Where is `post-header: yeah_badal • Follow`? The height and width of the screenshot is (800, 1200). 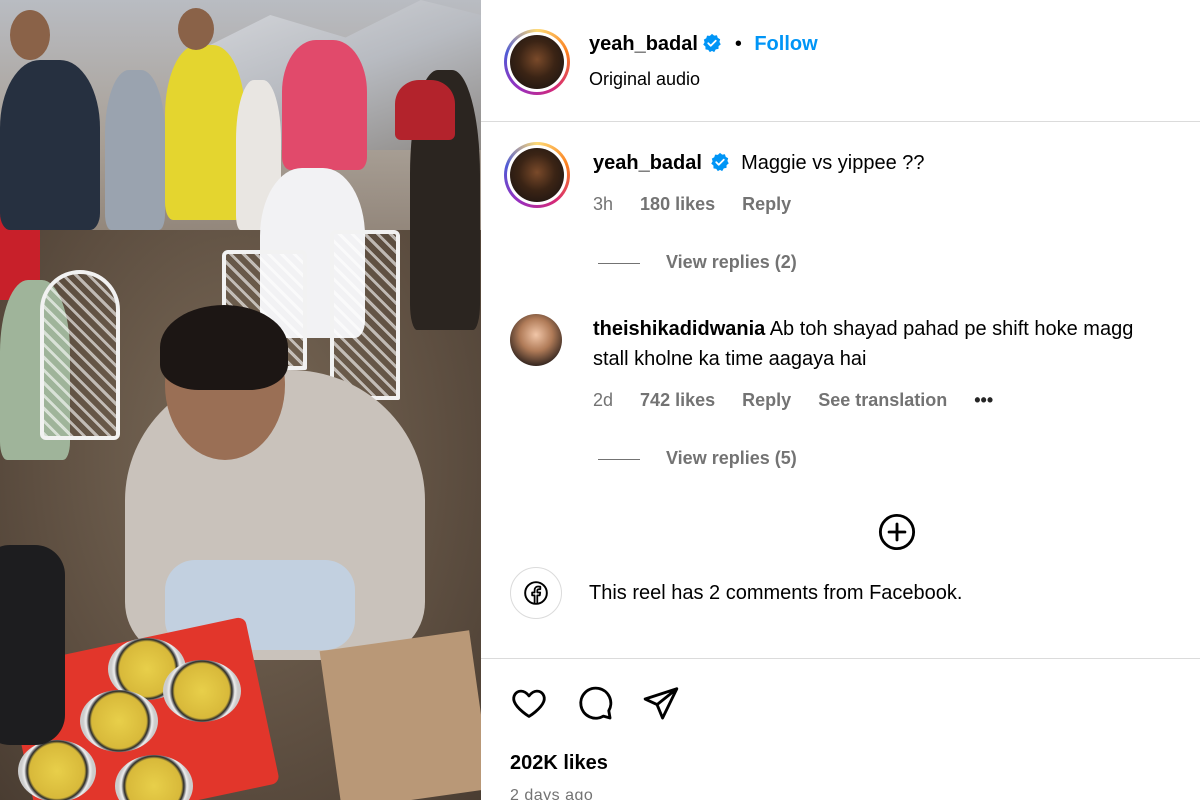
post-header: yeah_badal • Follow is located at coordinates (703, 44).